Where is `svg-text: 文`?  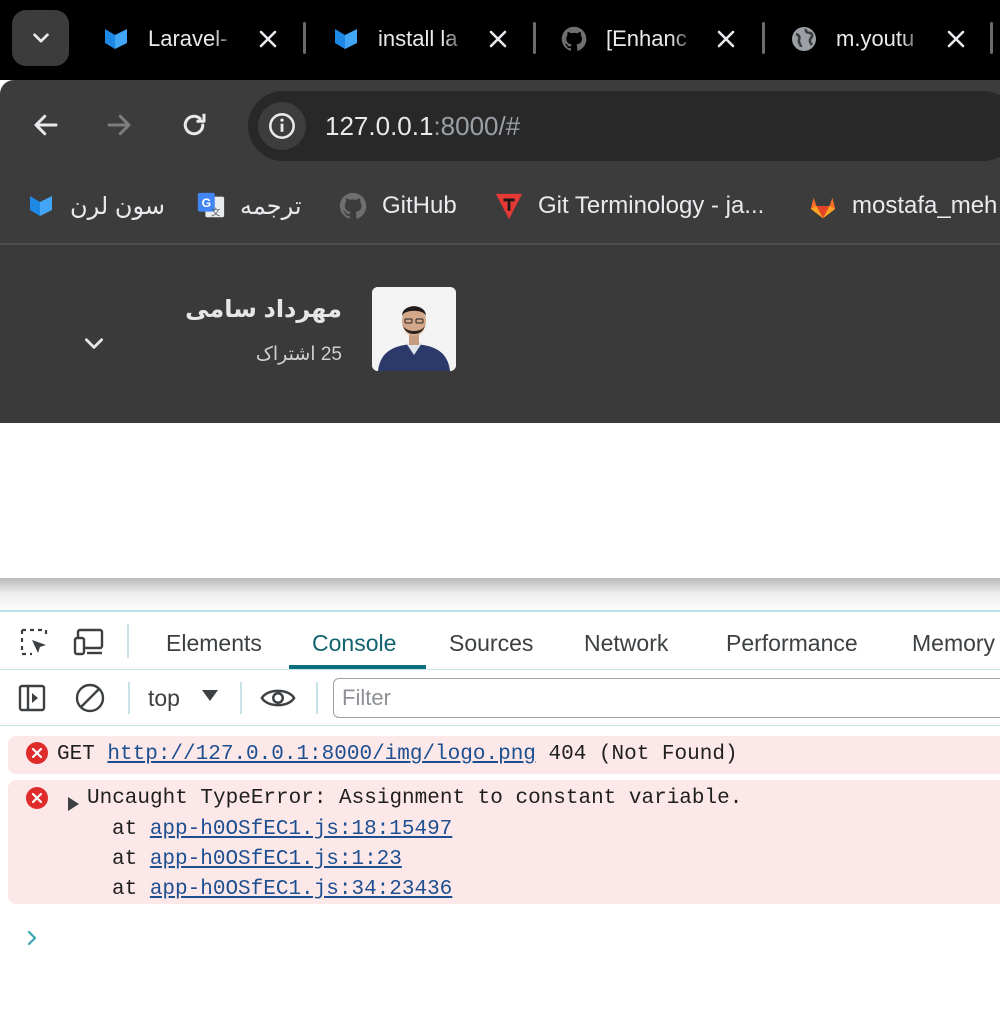 svg-text: 文 is located at coordinates (216, 212).